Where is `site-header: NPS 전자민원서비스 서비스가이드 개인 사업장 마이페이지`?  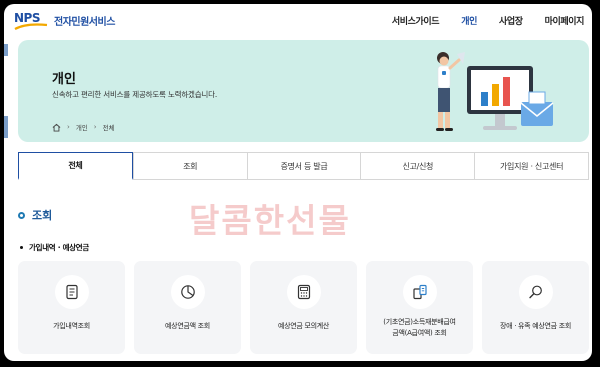 site-header: NPS 전자민원서비스 서비스가이드 개인 사업장 마이페이지 is located at coordinates (298, 22).